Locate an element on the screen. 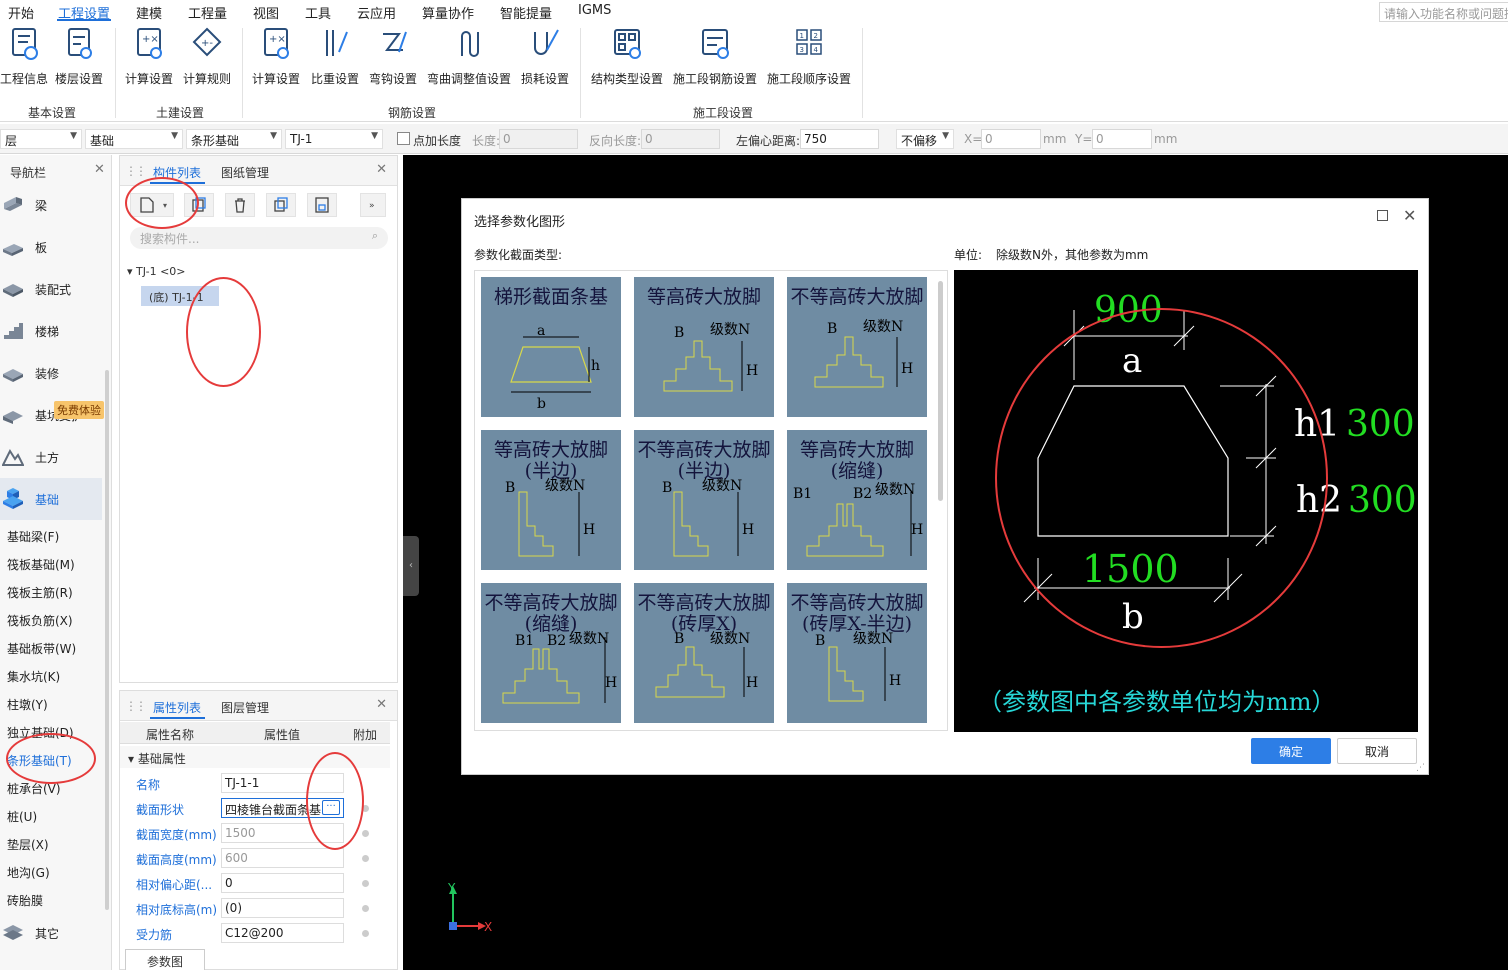  tree-node-tj1-1: (底) TJ-1-1 is located at coordinates (180, 296).